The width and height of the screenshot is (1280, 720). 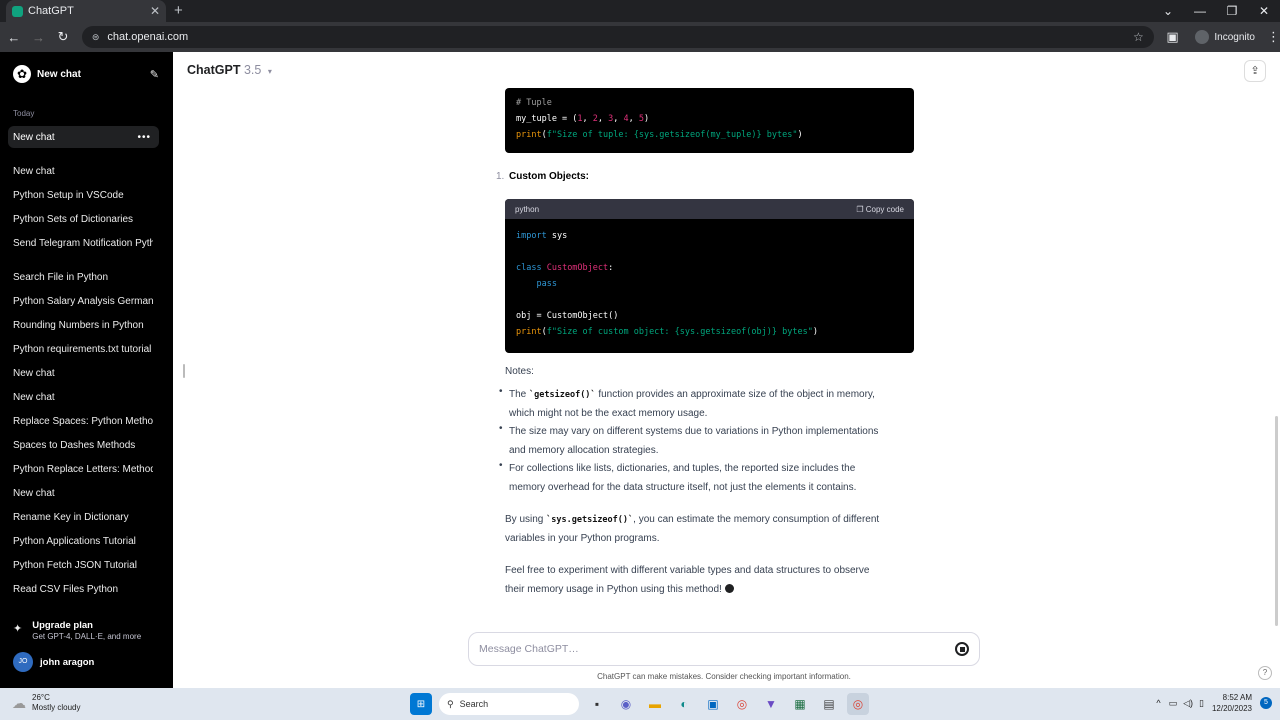 I want to click on edge-icon: ◐, so click(x=684, y=704).